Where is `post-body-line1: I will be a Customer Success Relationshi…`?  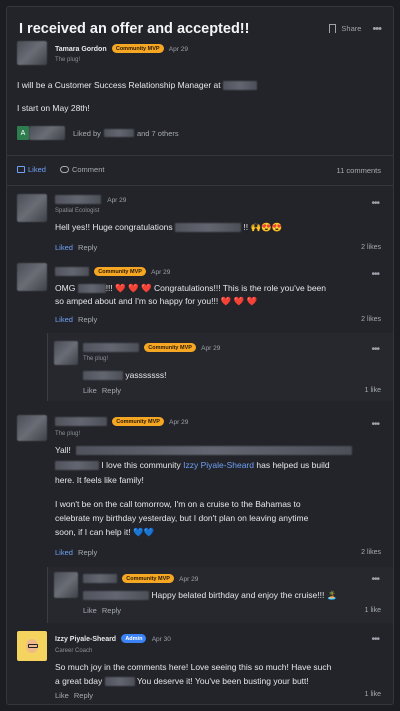
post-body-line1: I will be a Customer Success Relationshi… is located at coordinates (137, 85).